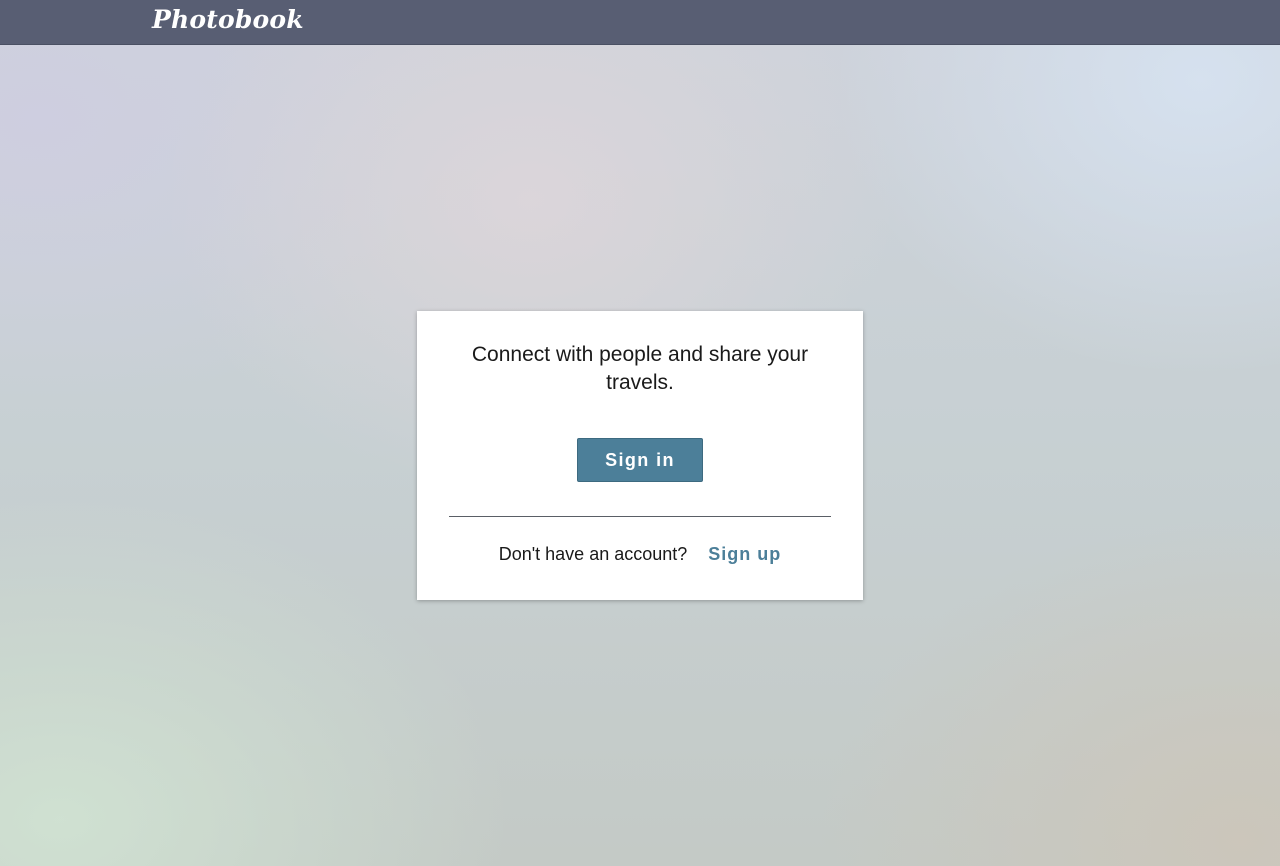 This screenshot has width=1280, height=866. I want to click on divider, so click(640, 516).